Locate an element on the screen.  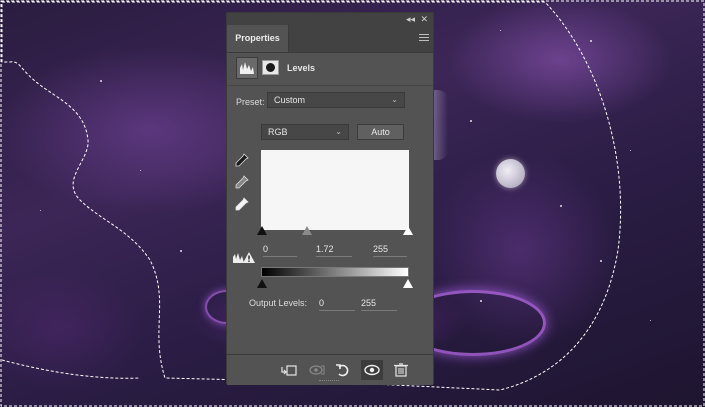
white-point-eyedropper-icon is located at coordinates (242, 204).